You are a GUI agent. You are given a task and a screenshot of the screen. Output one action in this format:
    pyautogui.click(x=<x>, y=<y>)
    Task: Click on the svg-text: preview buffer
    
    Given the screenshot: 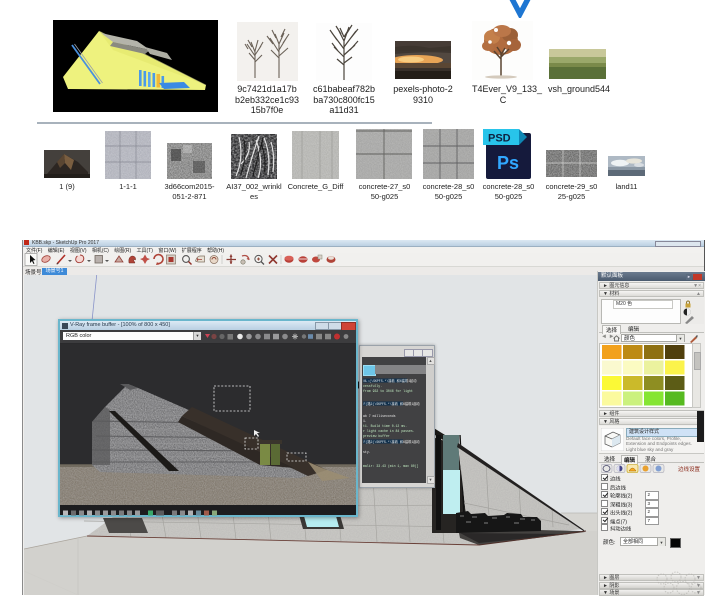 What is the action you would take?
    pyautogui.click(x=376, y=436)
    